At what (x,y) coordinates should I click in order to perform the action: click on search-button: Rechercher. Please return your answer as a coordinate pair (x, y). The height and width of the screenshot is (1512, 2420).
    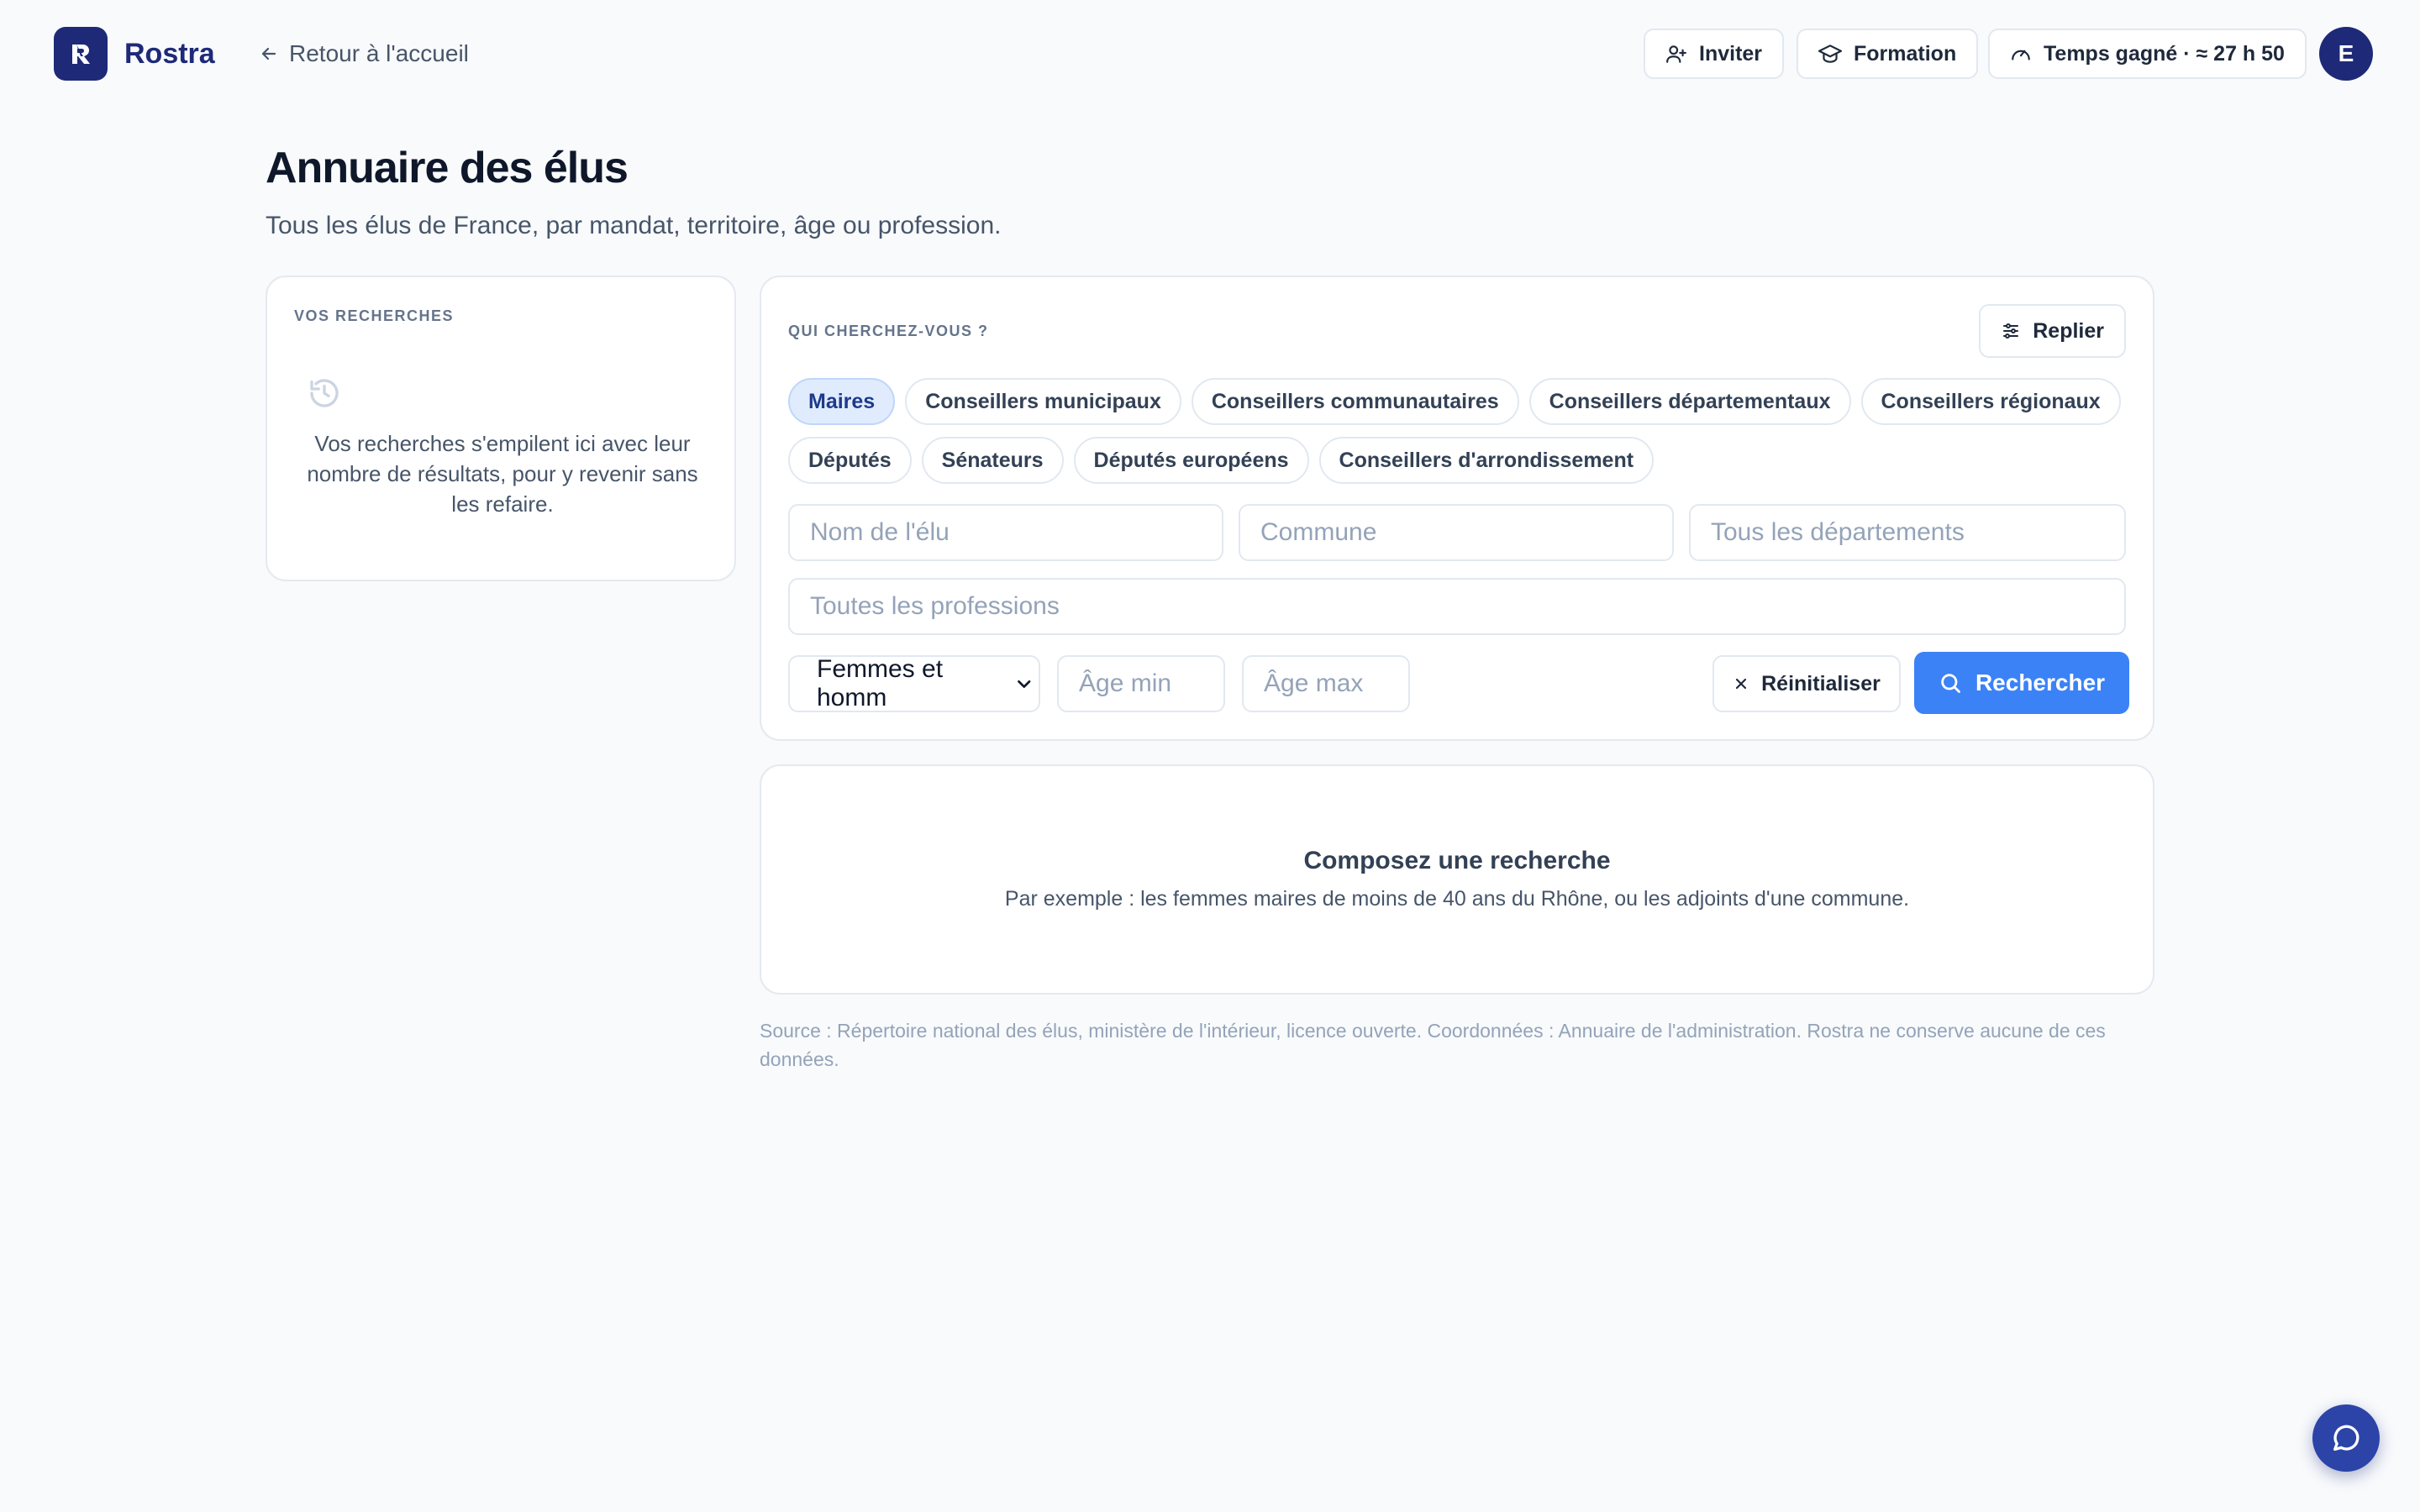
    Looking at the image, I should click on (2022, 683).